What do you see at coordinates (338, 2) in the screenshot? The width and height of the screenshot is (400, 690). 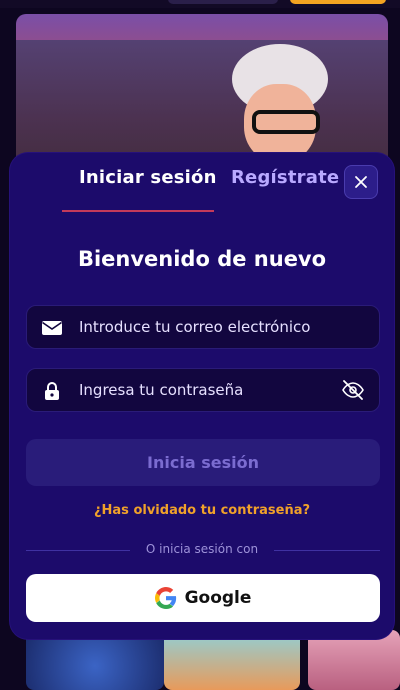 I see `background-header-cta` at bounding box center [338, 2].